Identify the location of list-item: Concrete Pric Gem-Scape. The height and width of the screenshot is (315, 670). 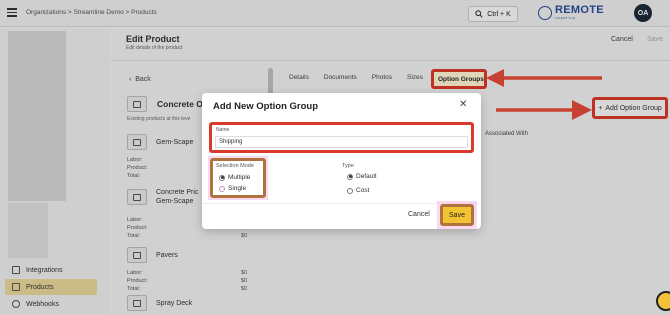
(162, 197).